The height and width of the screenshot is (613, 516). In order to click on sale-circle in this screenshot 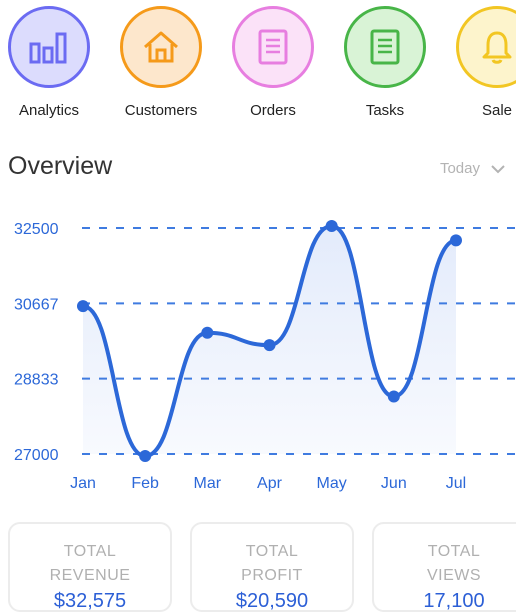, I will do `click(486, 47)`.